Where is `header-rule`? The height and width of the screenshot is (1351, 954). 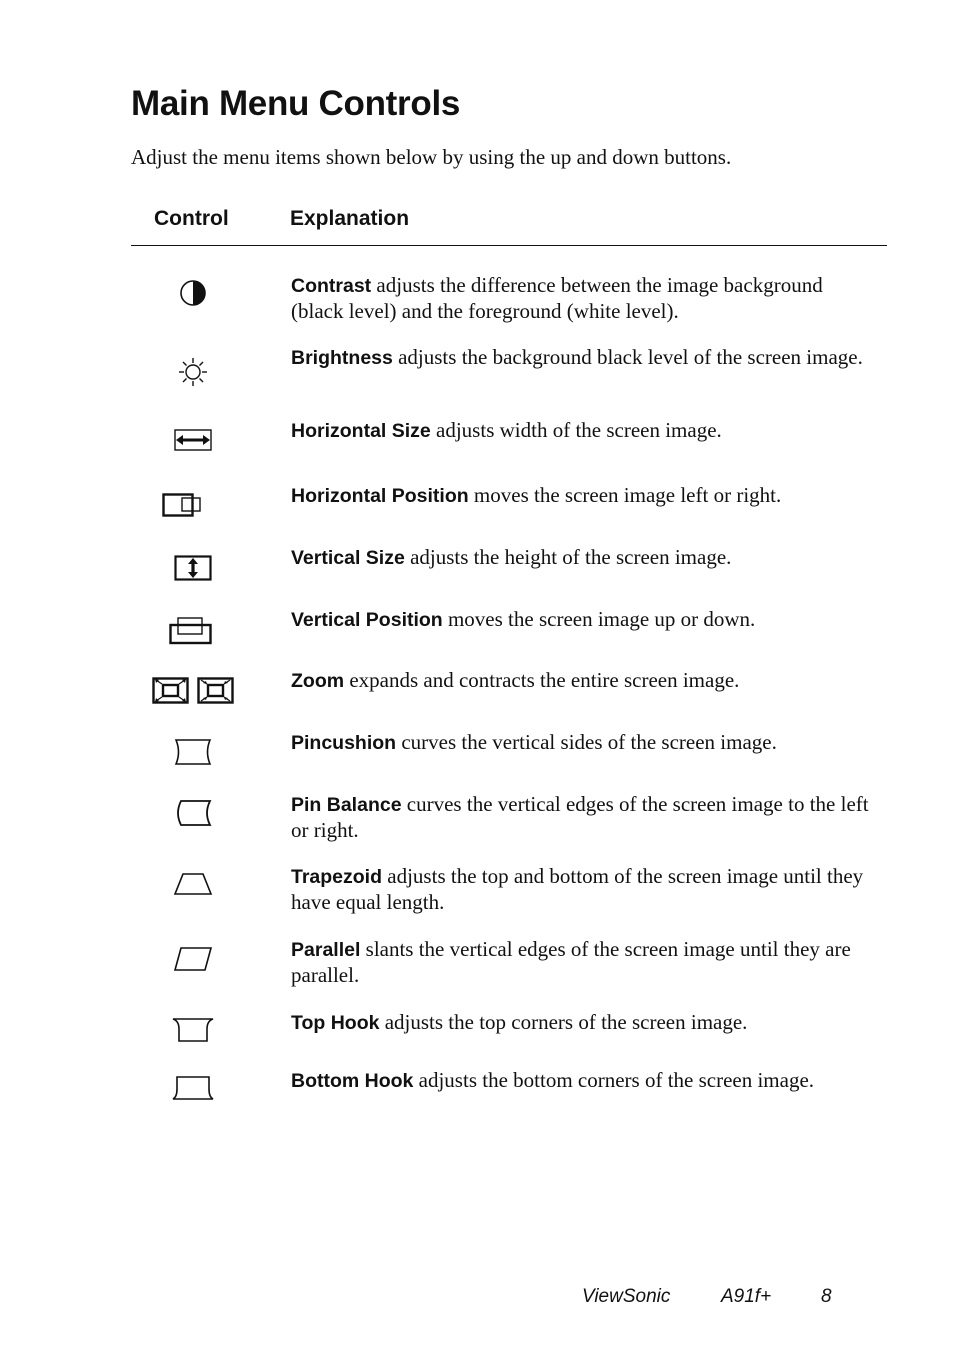 header-rule is located at coordinates (509, 245).